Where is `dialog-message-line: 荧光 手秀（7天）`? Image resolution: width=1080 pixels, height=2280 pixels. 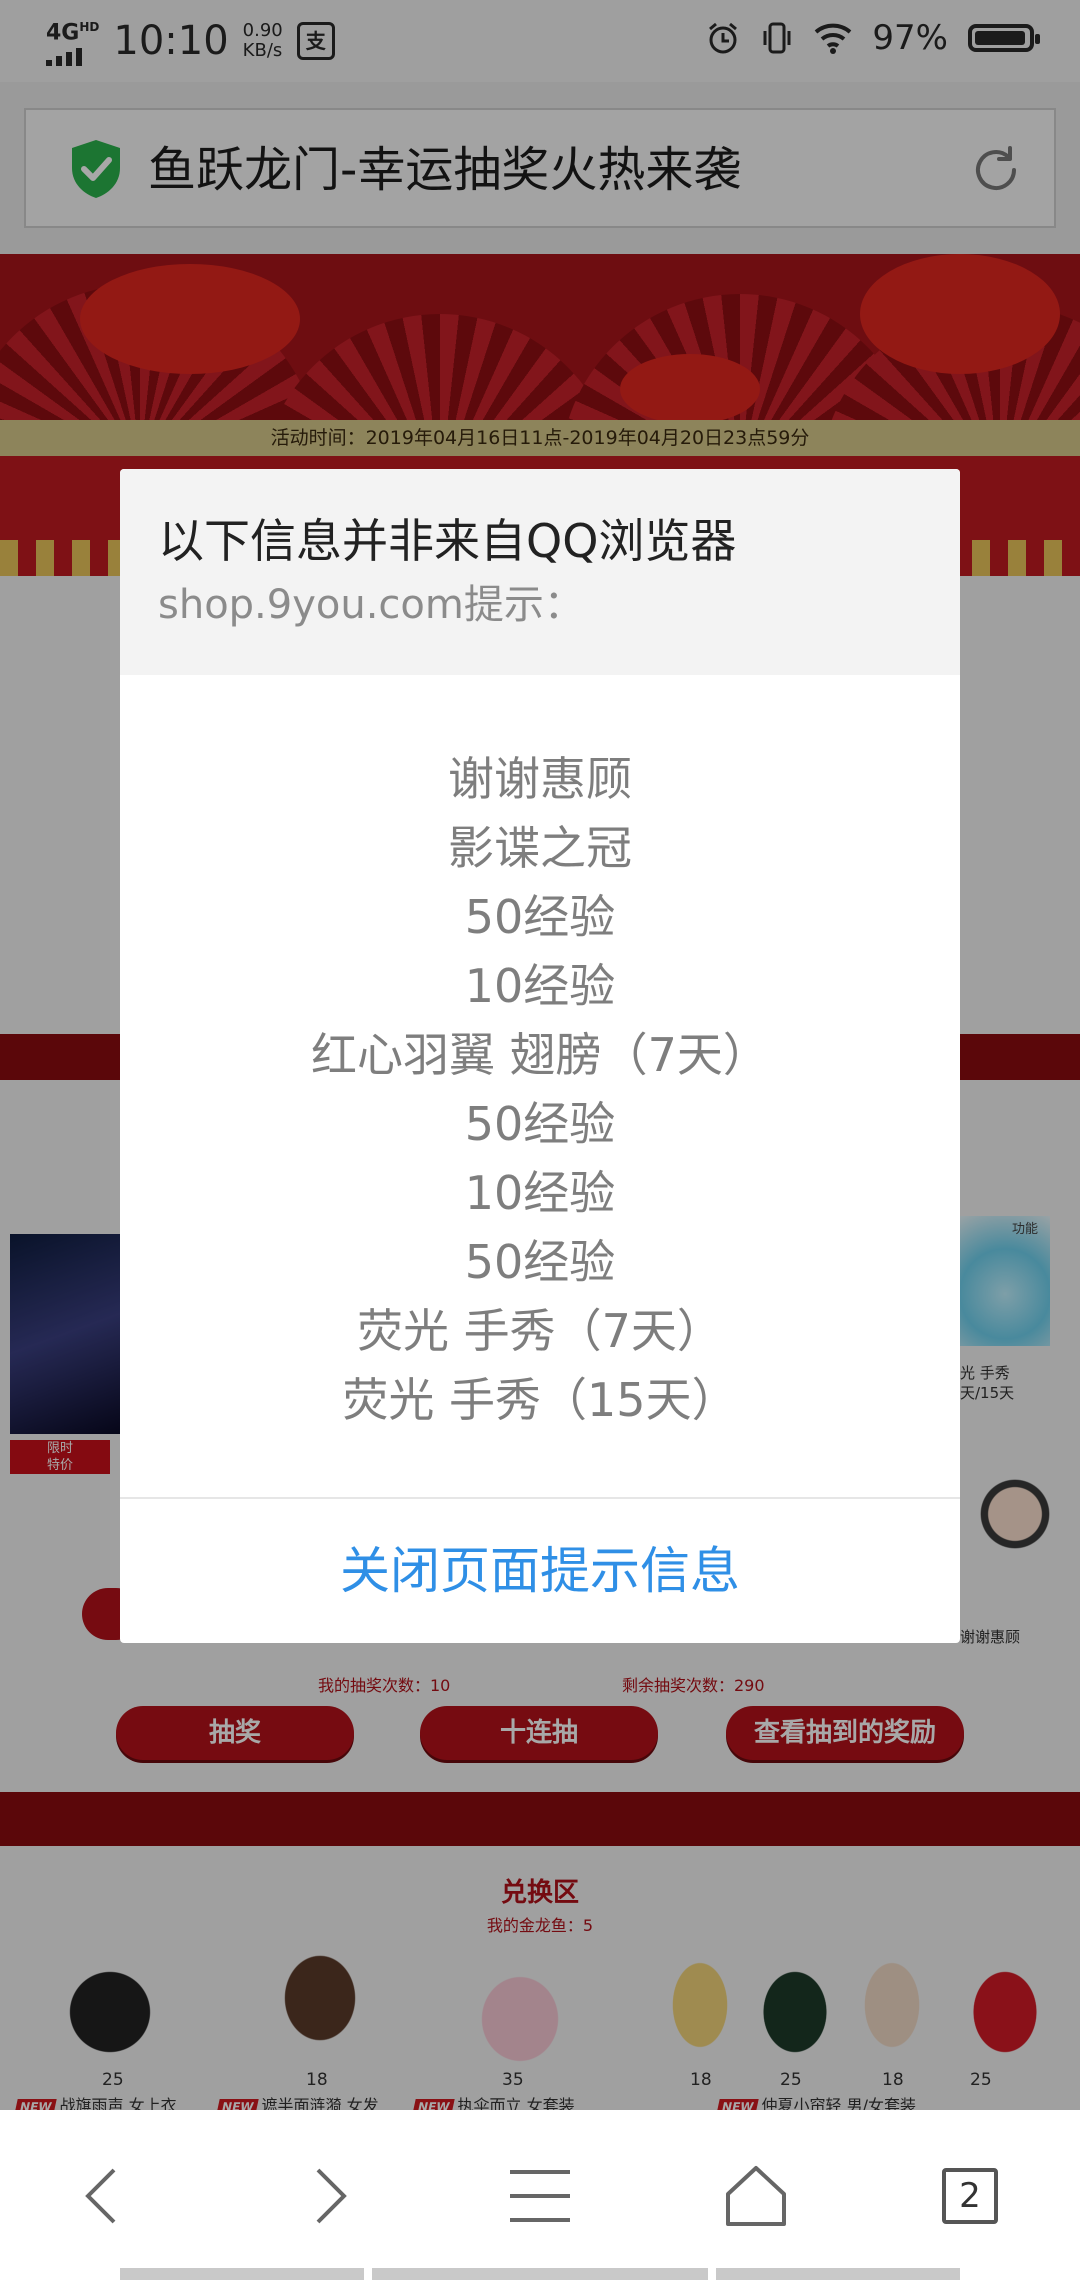
dialog-message-line: 荧光 手秀（7天） is located at coordinates (540, 1331).